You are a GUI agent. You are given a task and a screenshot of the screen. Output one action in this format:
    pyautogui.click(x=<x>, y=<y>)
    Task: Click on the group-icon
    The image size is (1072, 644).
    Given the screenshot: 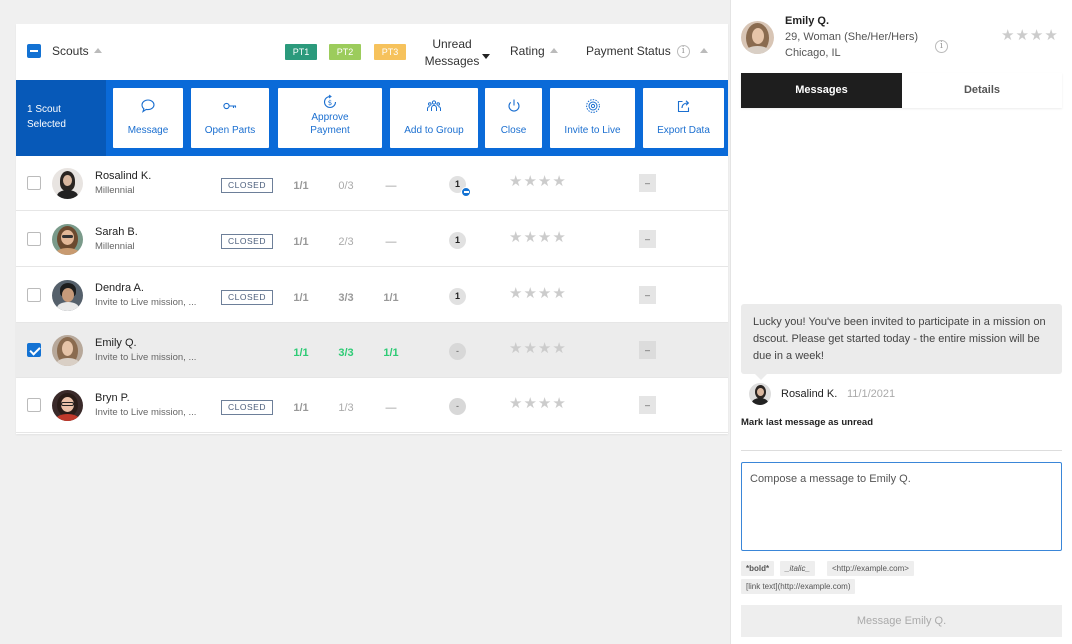 What is the action you would take?
    pyautogui.click(x=434, y=105)
    